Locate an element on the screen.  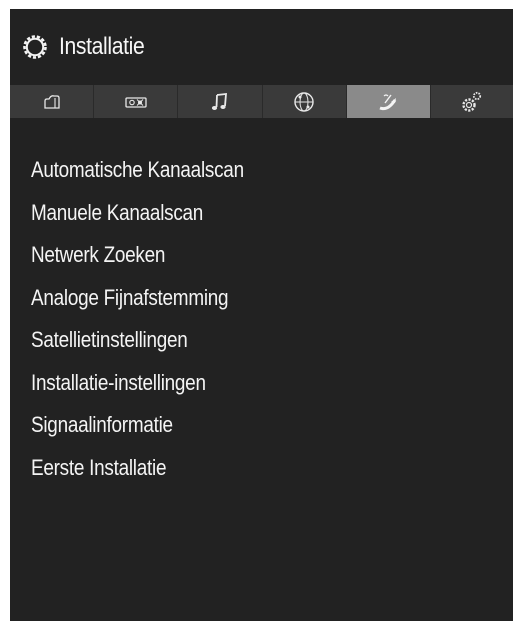
menu-item-signal-information: Signaalinformatie is located at coordinates (137, 425).